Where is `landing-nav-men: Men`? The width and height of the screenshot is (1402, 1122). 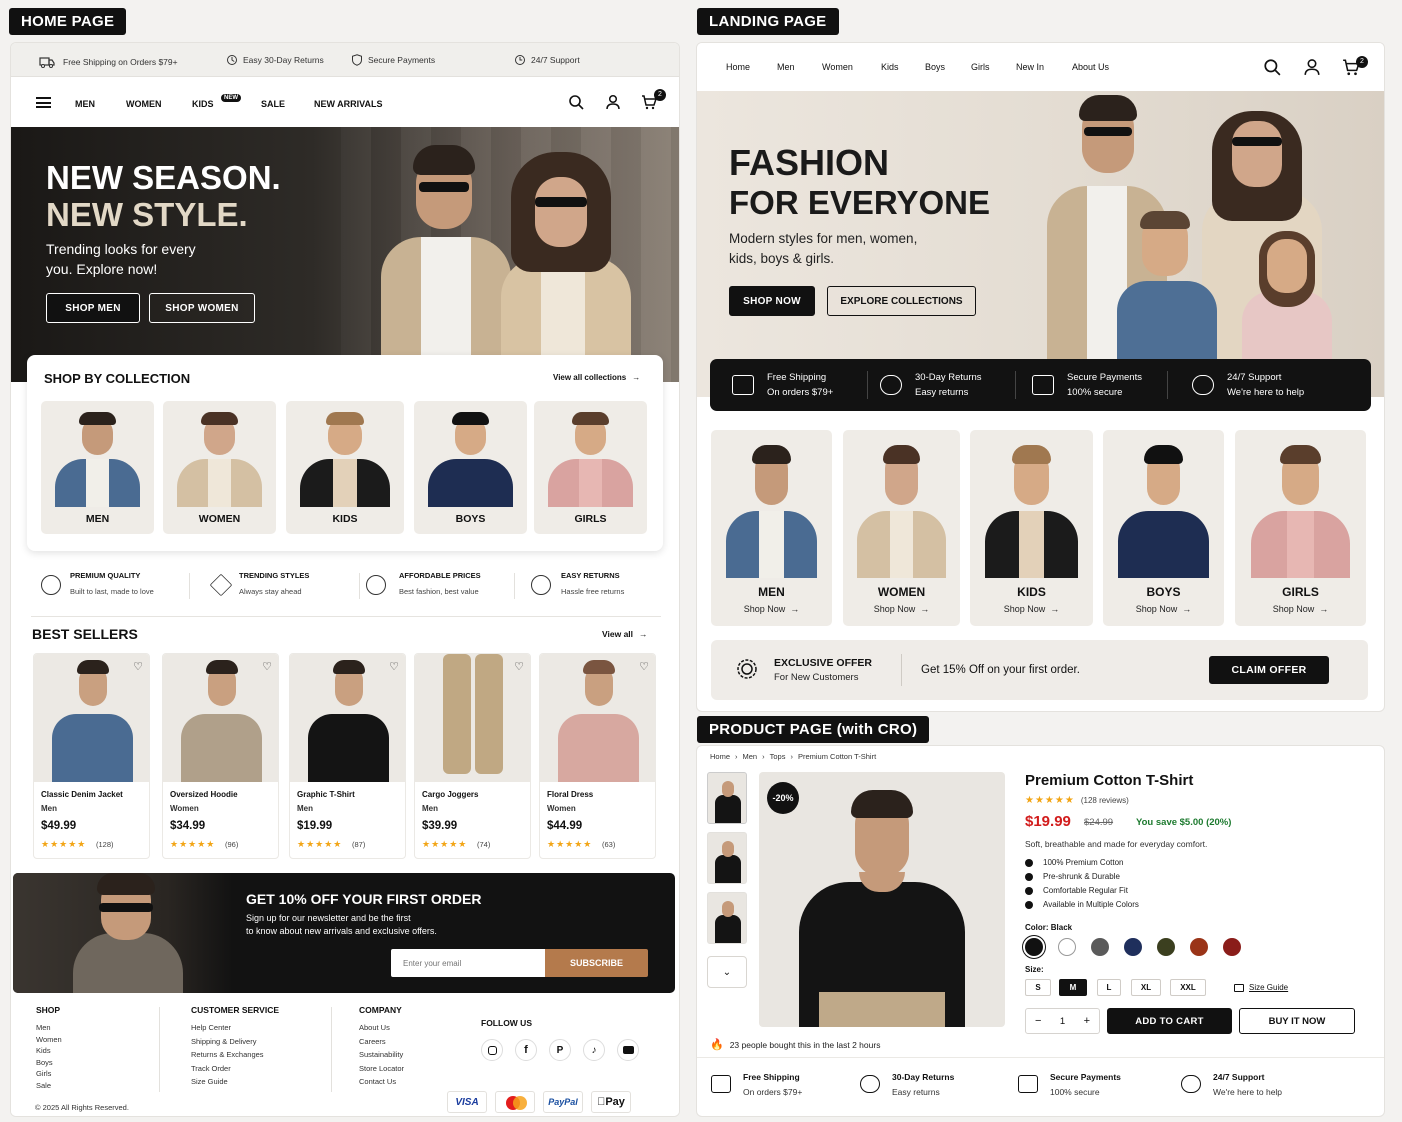 landing-nav-men: Men is located at coordinates (786, 67).